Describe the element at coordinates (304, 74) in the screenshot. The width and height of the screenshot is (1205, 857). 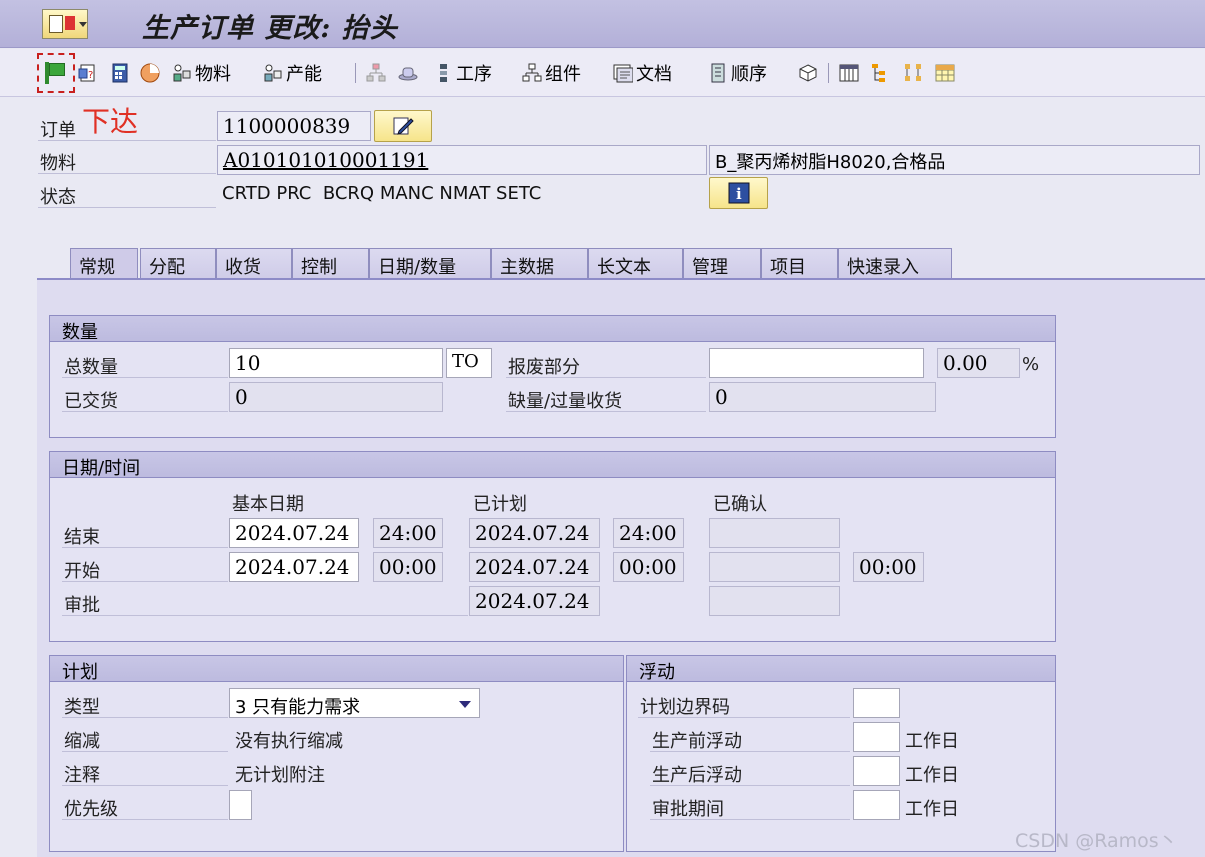
I see `capacity-button-label: 产能` at that location.